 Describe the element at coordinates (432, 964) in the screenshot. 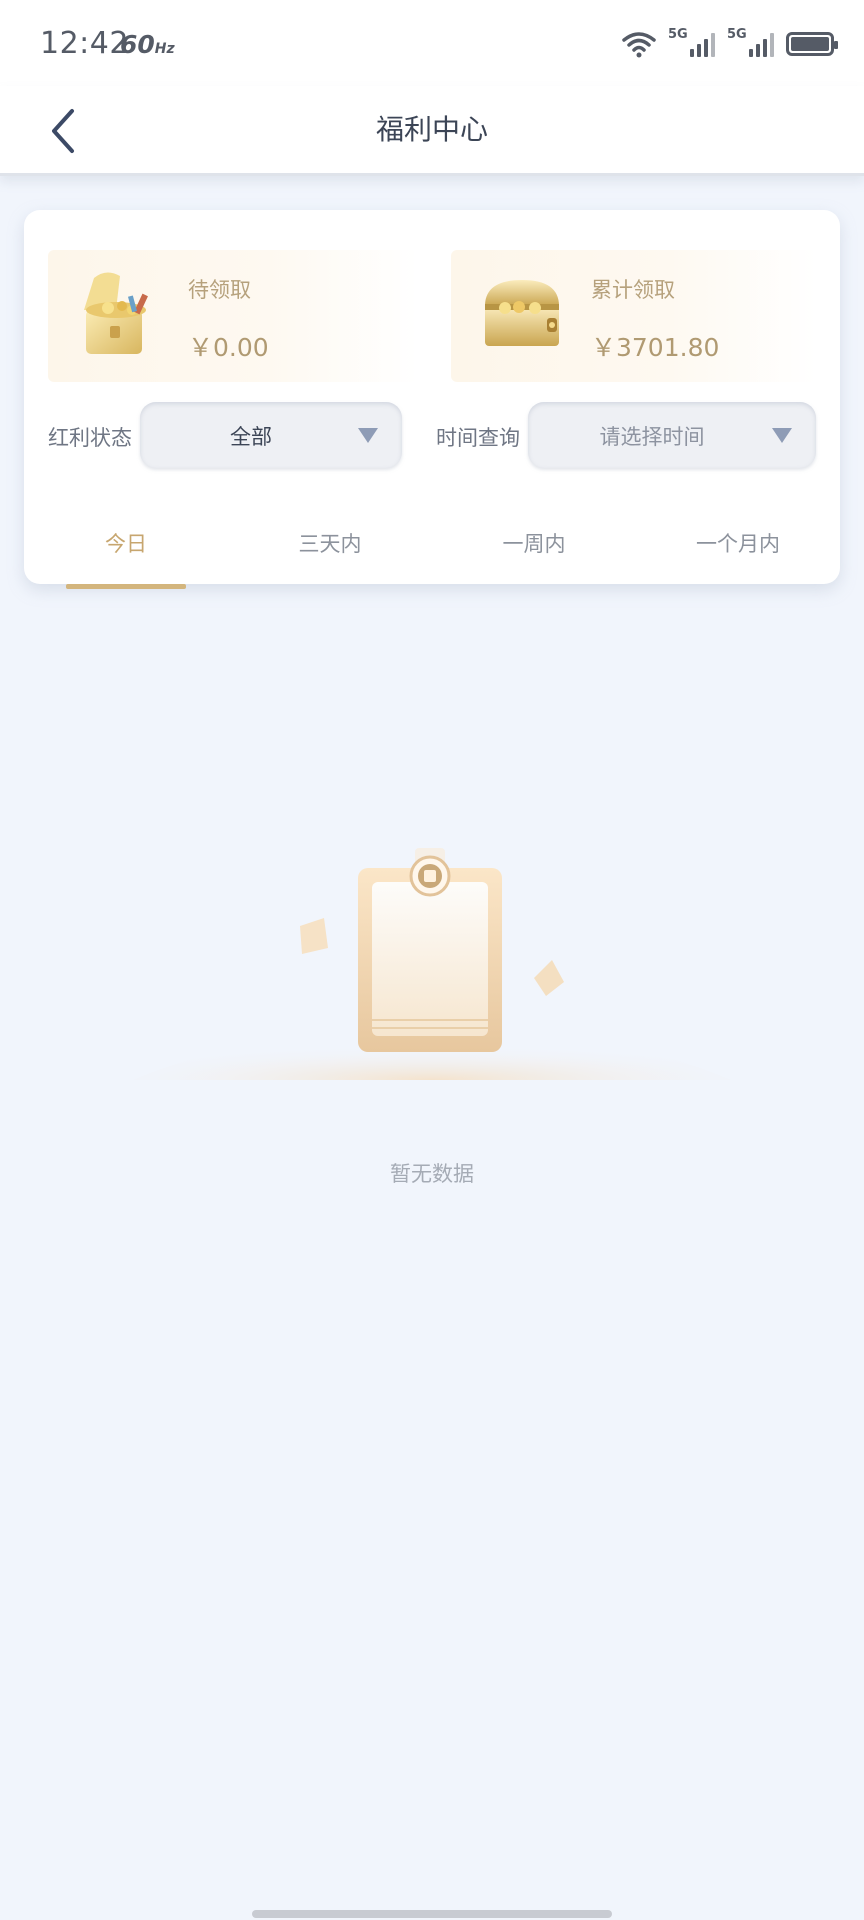

I see `empty-clipboard-icon` at that location.